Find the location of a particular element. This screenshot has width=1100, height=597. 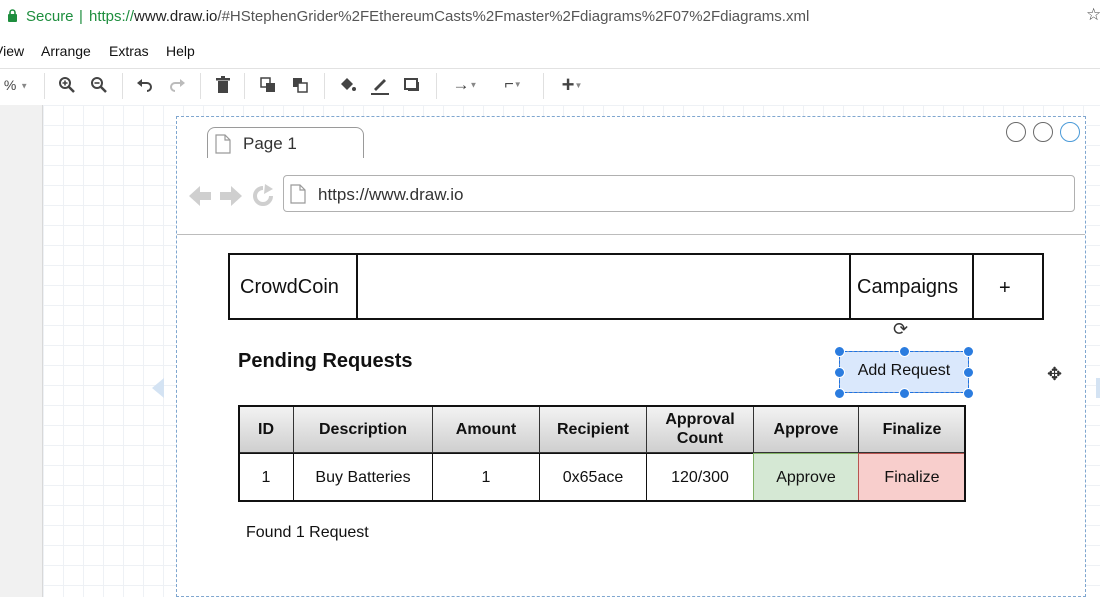

col-header-approve: Approve is located at coordinates (806, 429).